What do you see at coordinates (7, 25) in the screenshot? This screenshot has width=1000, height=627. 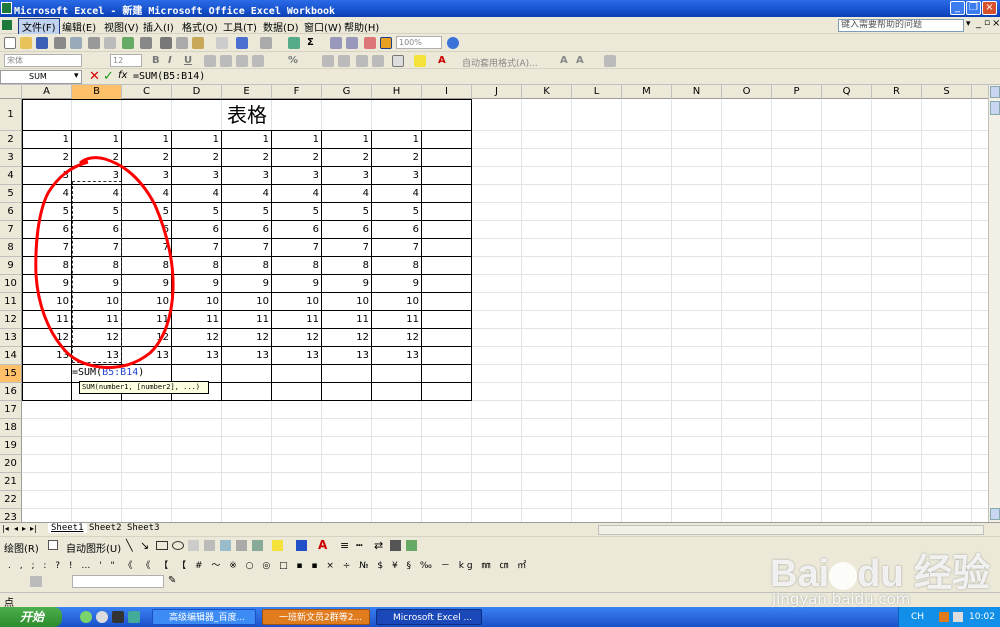 I see `workbook-icon` at bounding box center [7, 25].